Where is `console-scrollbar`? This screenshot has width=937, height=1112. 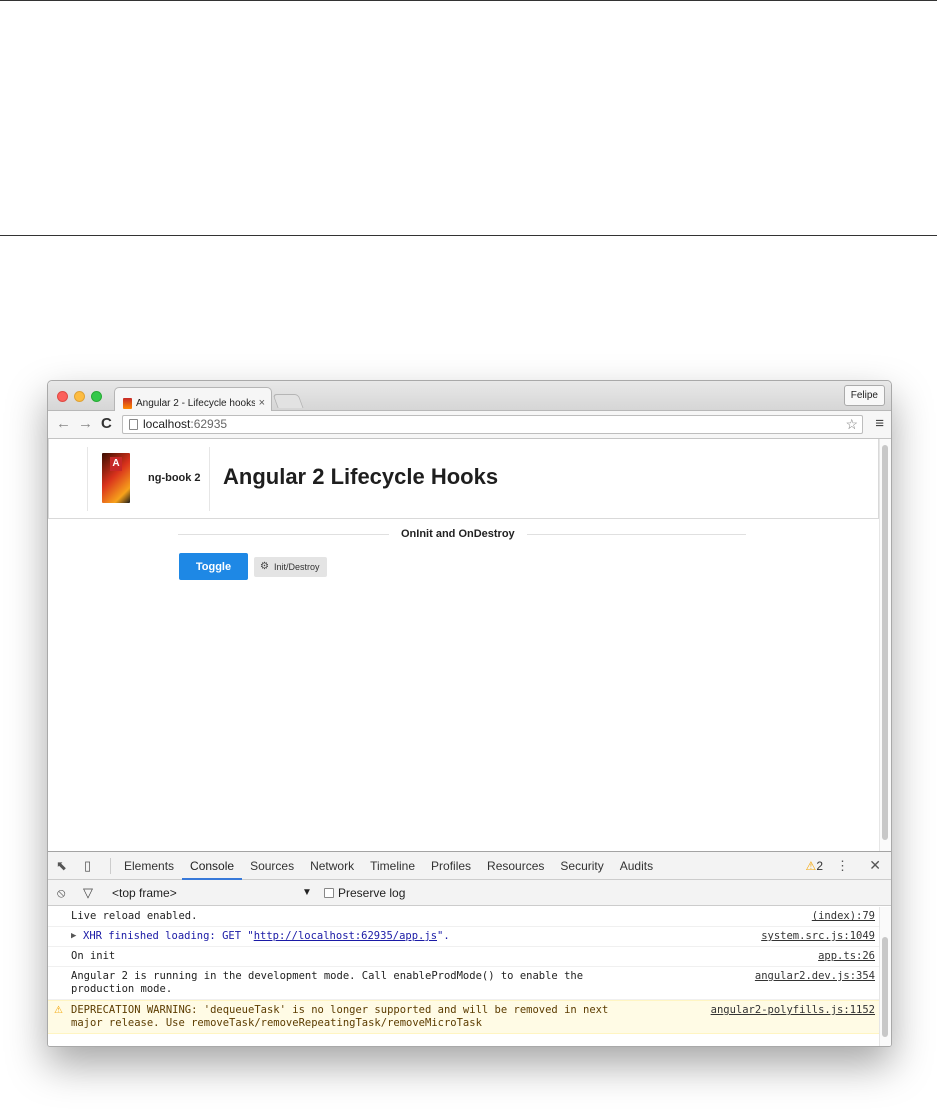 console-scrollbar is located at coordinates (885, 976).